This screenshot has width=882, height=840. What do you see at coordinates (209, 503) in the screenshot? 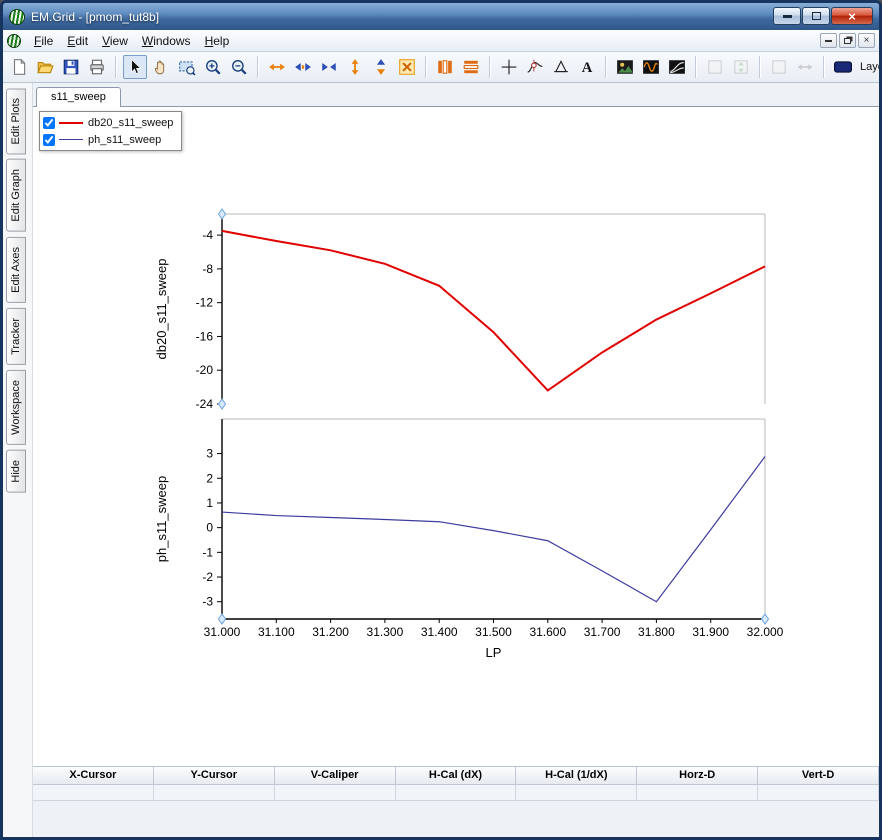
I see `y-tick-label: 1` at bounding box center [209, 503].